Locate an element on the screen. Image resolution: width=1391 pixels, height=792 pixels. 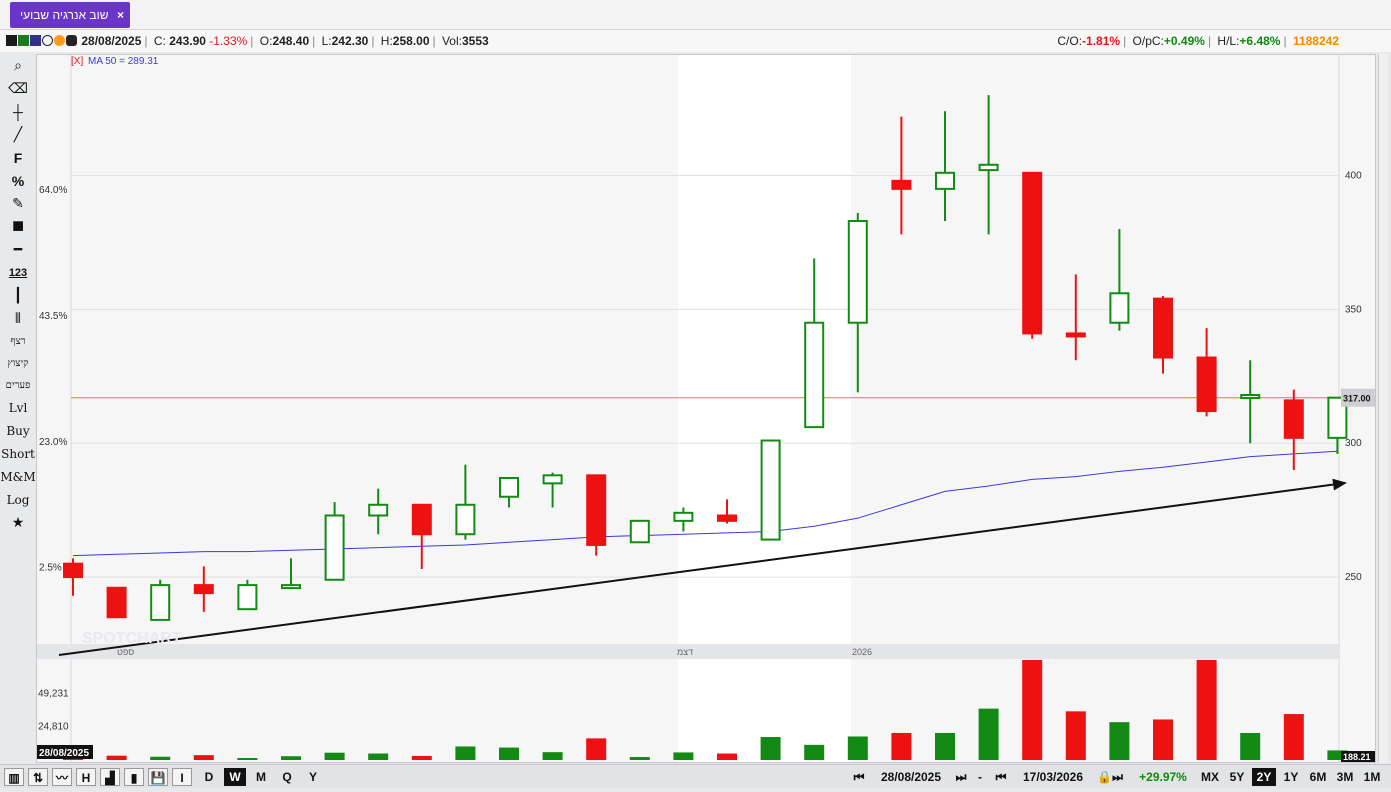
close-value: 243.90 is located at coordinates (187, 41).